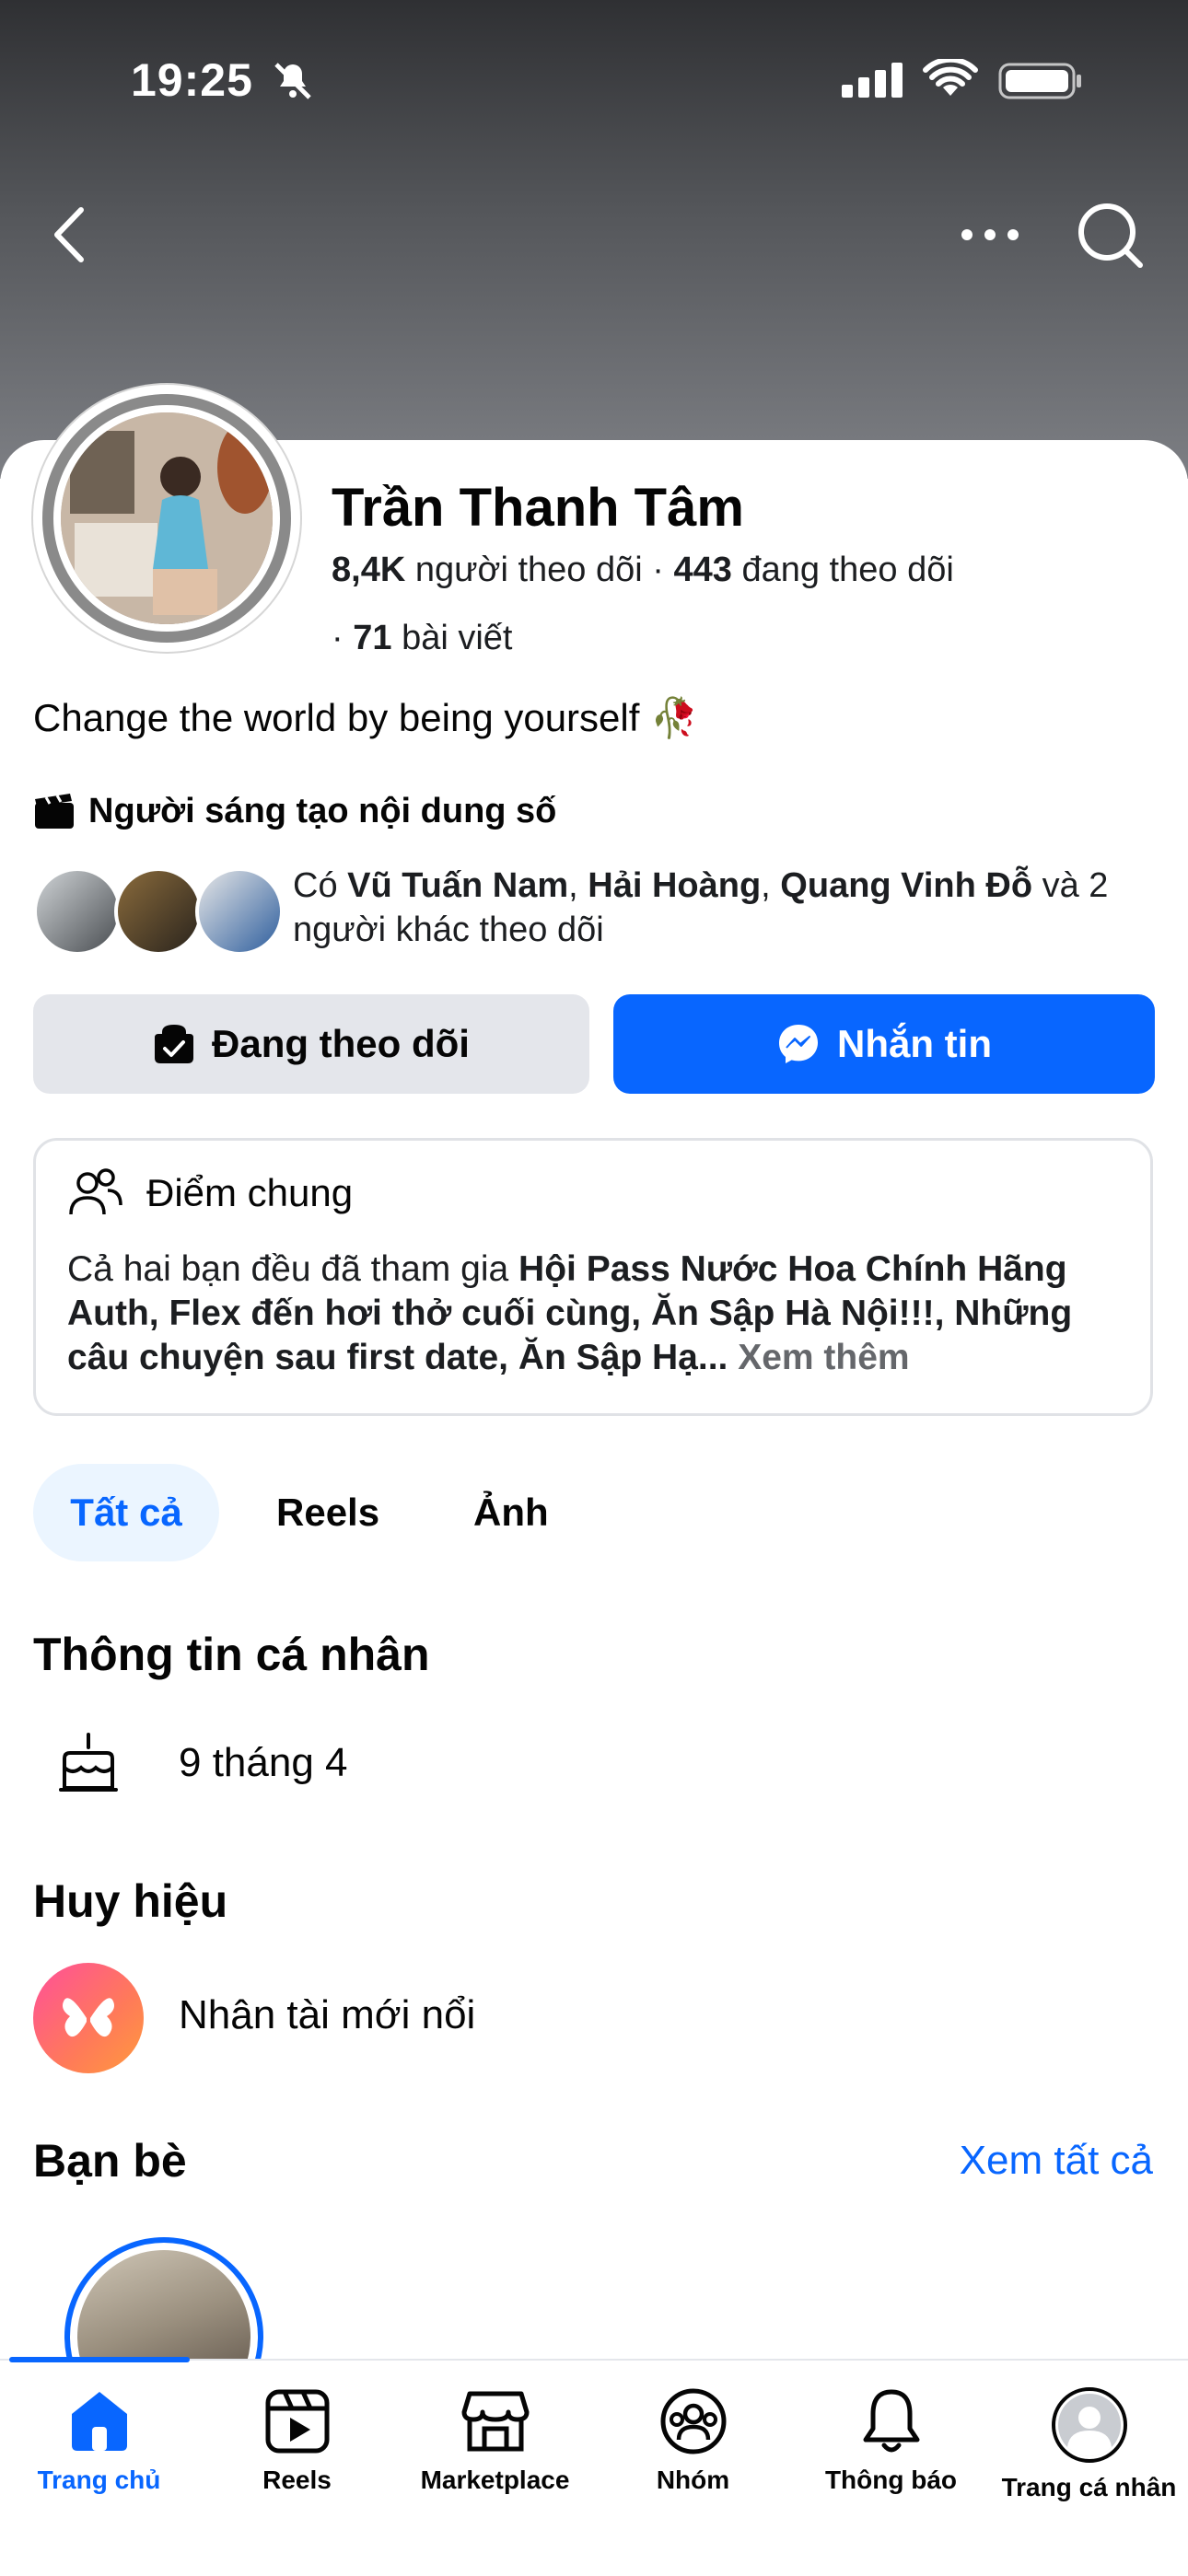 This screenshot has height=2576, width=1188. I want to click on groups-icon, so click(693, 2421).